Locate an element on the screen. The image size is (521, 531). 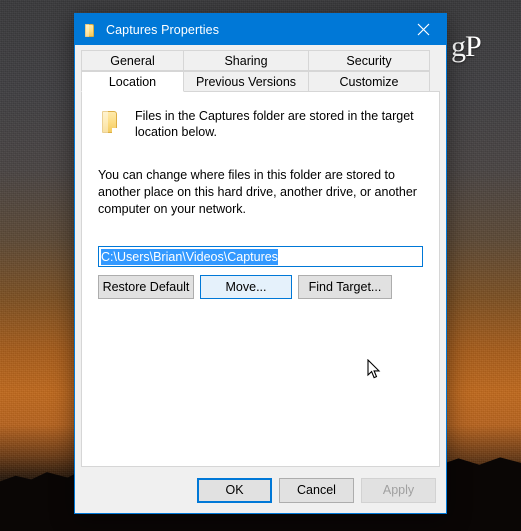
tab-customize: Customize is located at coordinates (369, 81).